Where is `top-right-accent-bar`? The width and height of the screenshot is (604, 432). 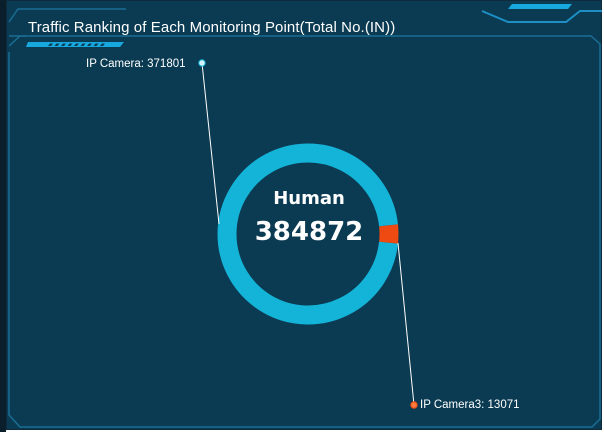 top-right-accent-bar is located at coordinates (540, 6).